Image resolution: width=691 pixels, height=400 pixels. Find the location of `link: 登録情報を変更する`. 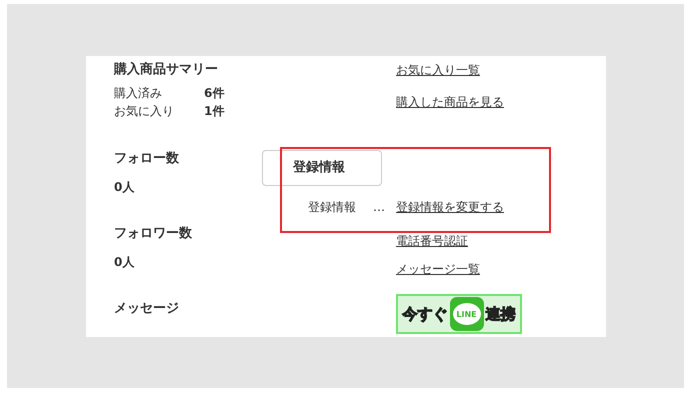

link: 登録情報を変更する is located at coordinates (450, 207).